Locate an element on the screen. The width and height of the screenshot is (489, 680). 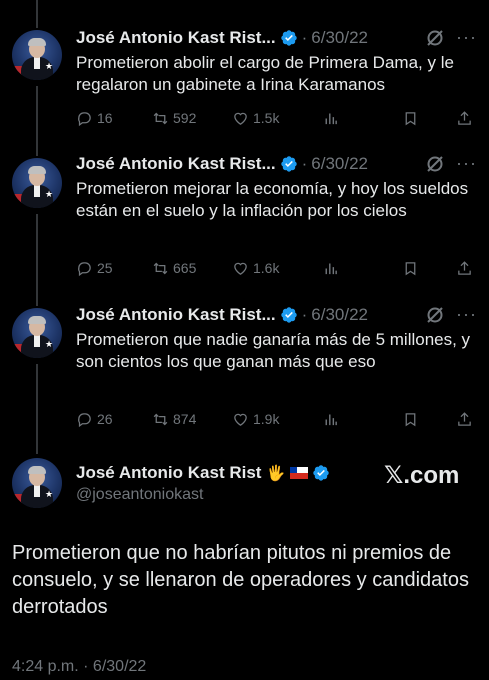
reply-button: 26 is located at coordinates (114, 419).